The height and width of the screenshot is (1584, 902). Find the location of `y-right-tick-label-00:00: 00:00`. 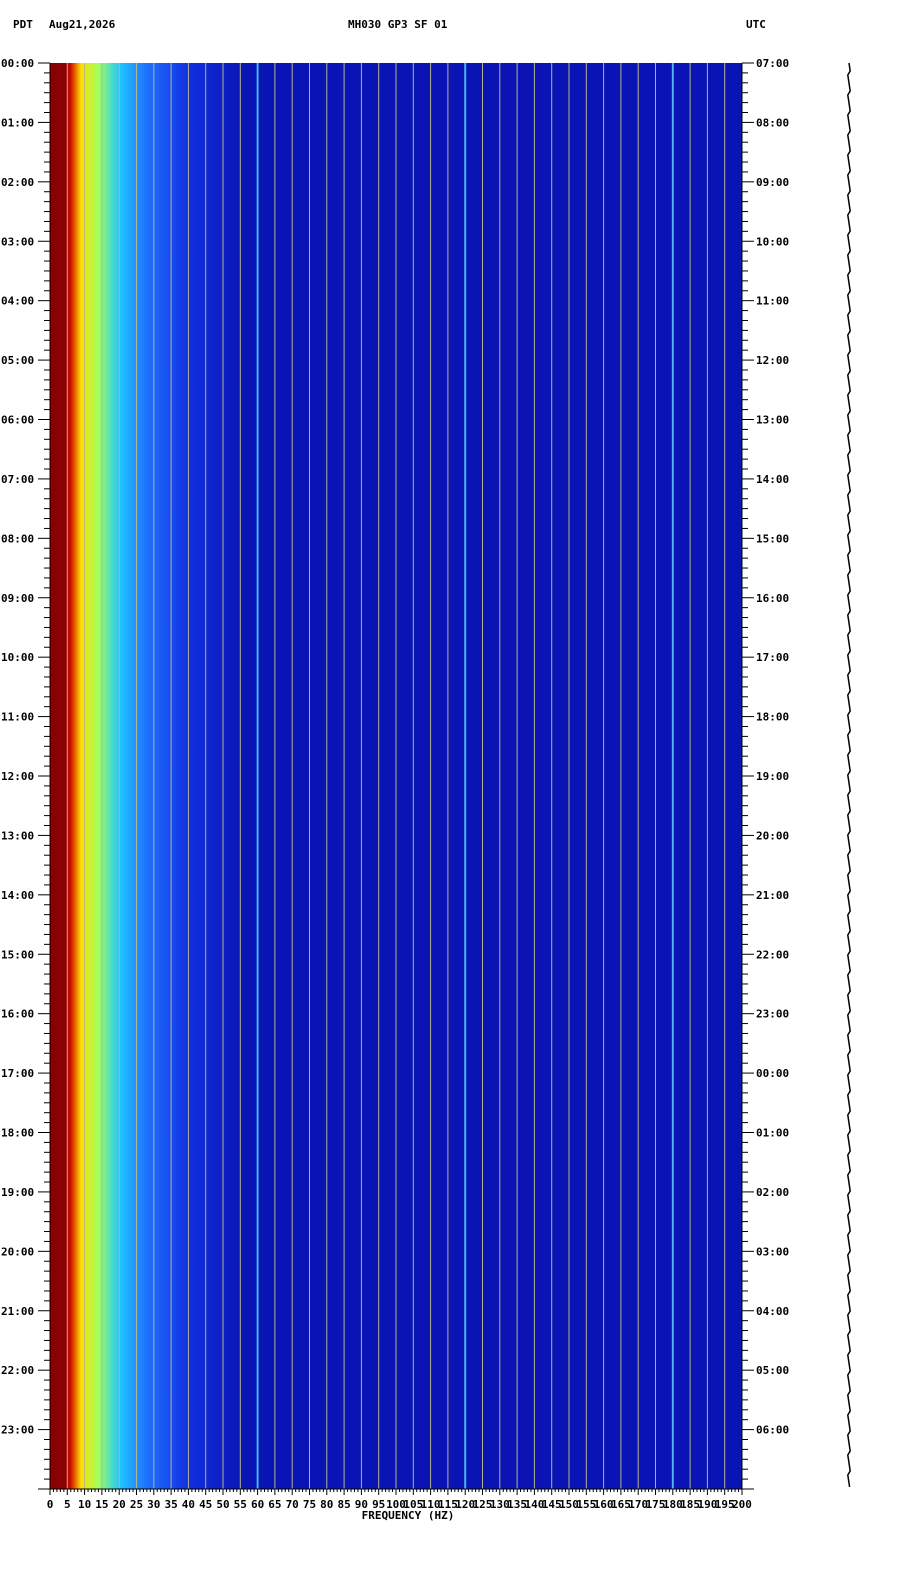

y-right-tick-label-00:00: 00:00 is located at coordinates (772, 1073).